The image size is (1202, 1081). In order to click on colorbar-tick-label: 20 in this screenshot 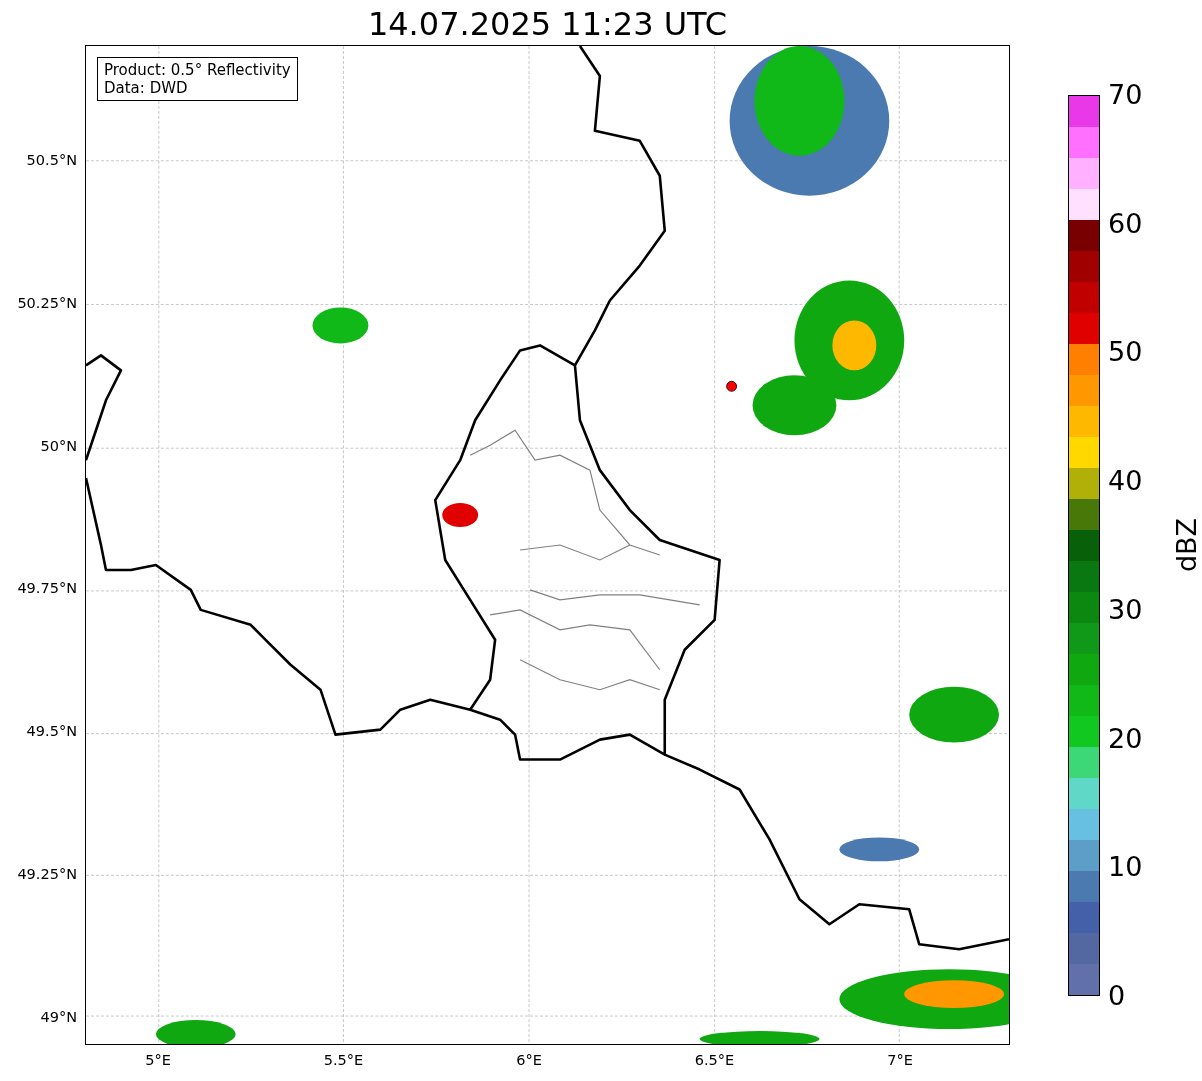, I will do `click(1125, 738)`.